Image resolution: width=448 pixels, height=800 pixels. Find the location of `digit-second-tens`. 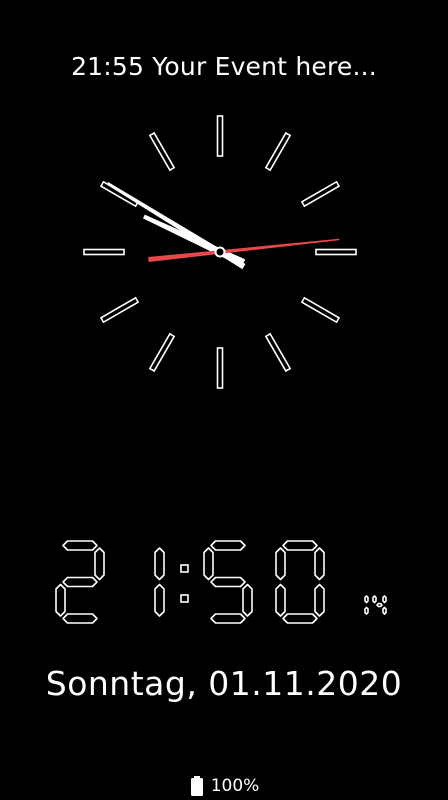

digit-second-tens is located at coordinates (366, 605).